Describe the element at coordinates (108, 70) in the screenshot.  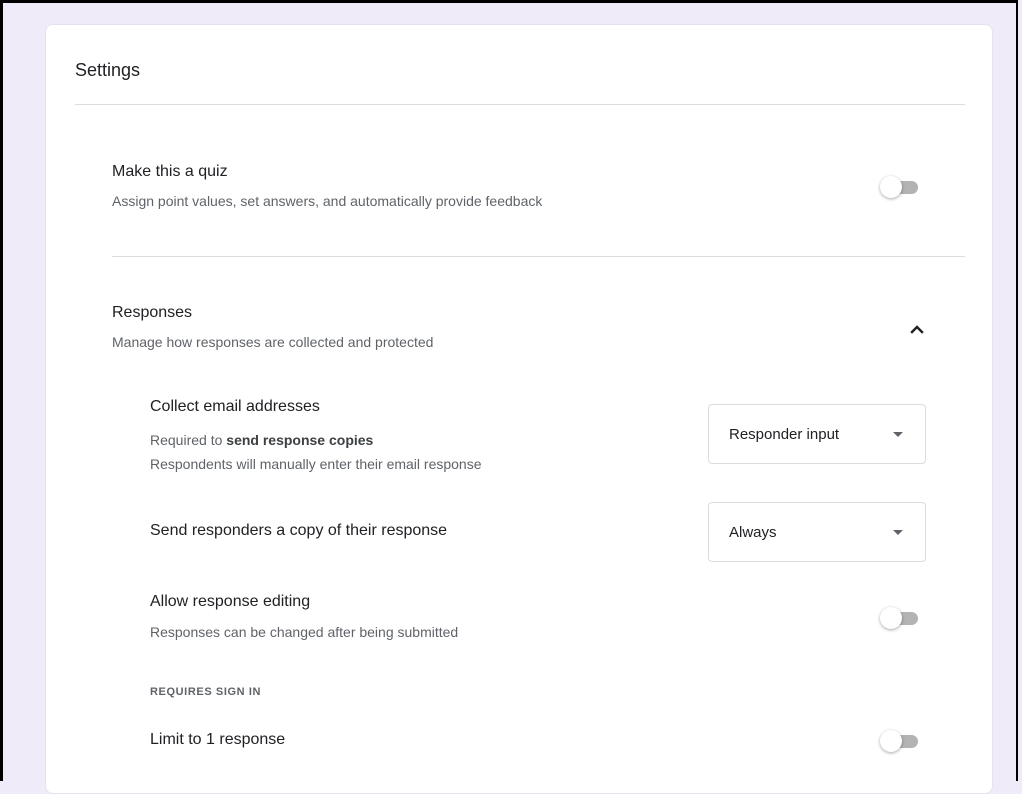
I see `settings-title: Settings` at that location.